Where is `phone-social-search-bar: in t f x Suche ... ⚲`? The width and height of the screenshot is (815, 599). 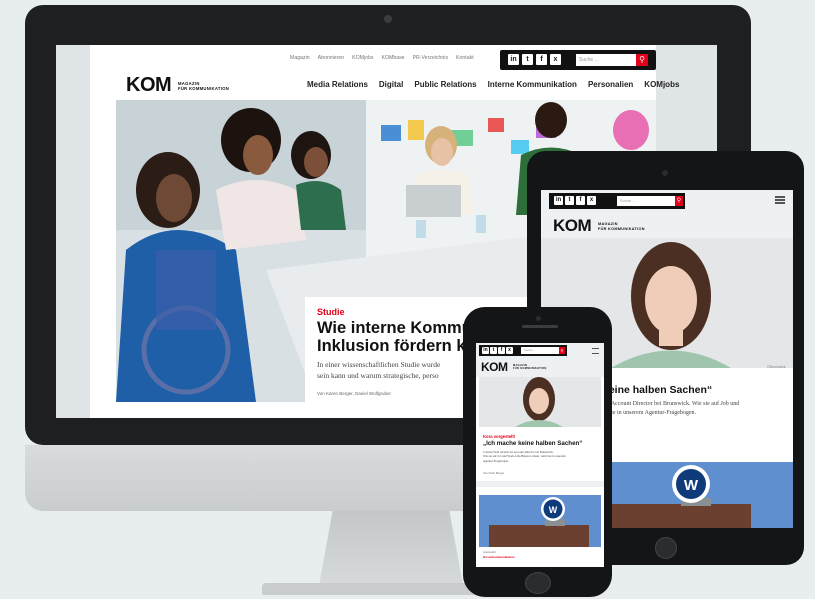
phone-social-search-bar: in t f x Suche ... ⚲ is located at coordinates (523, 350).